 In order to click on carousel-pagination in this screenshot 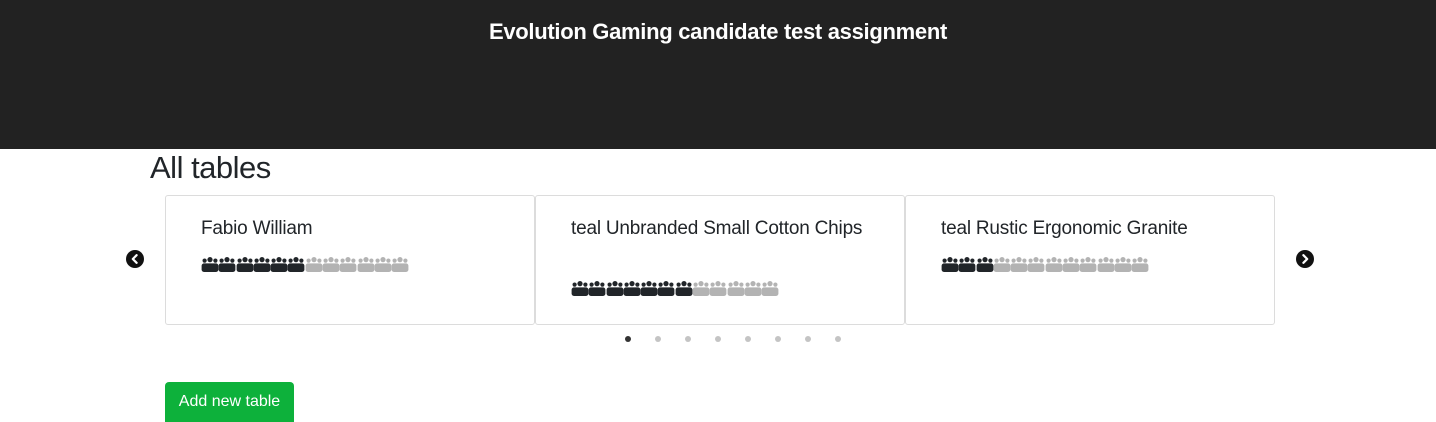, I will do `click(745, 339)`.